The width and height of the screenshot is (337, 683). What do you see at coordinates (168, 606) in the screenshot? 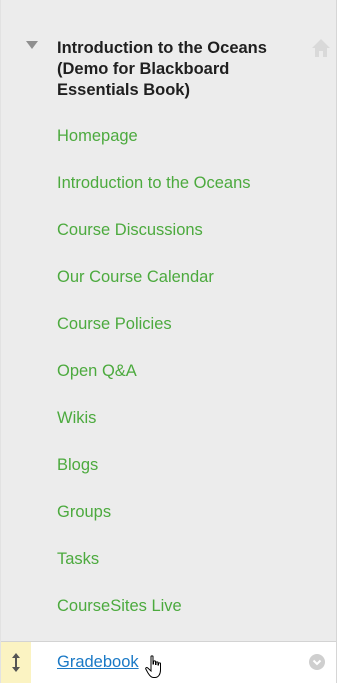
I see `menu-item-coursesites-live: CourseSites Live` at bounding box center [168, 606].